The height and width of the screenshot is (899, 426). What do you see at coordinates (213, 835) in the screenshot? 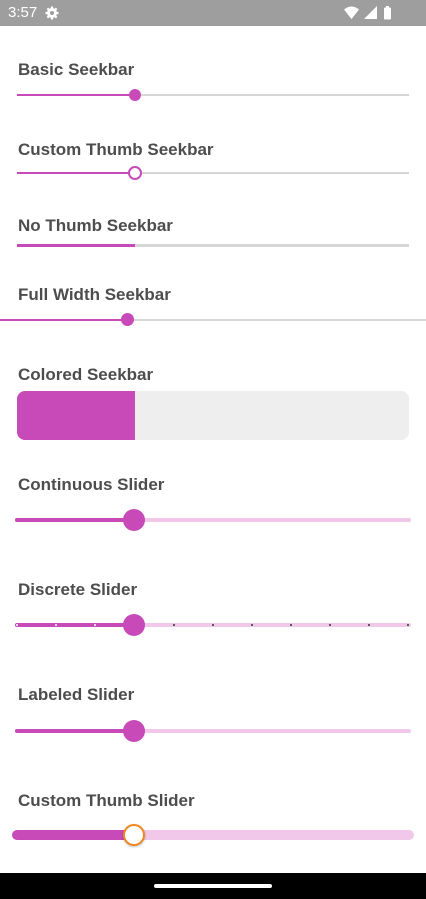
I see `custom-thumb-slider` at bounding box center [213, 835].